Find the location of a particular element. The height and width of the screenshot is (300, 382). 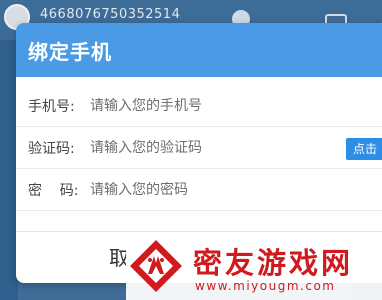

dialog-title: 绑定手机 is located at coordinates (70, 51).